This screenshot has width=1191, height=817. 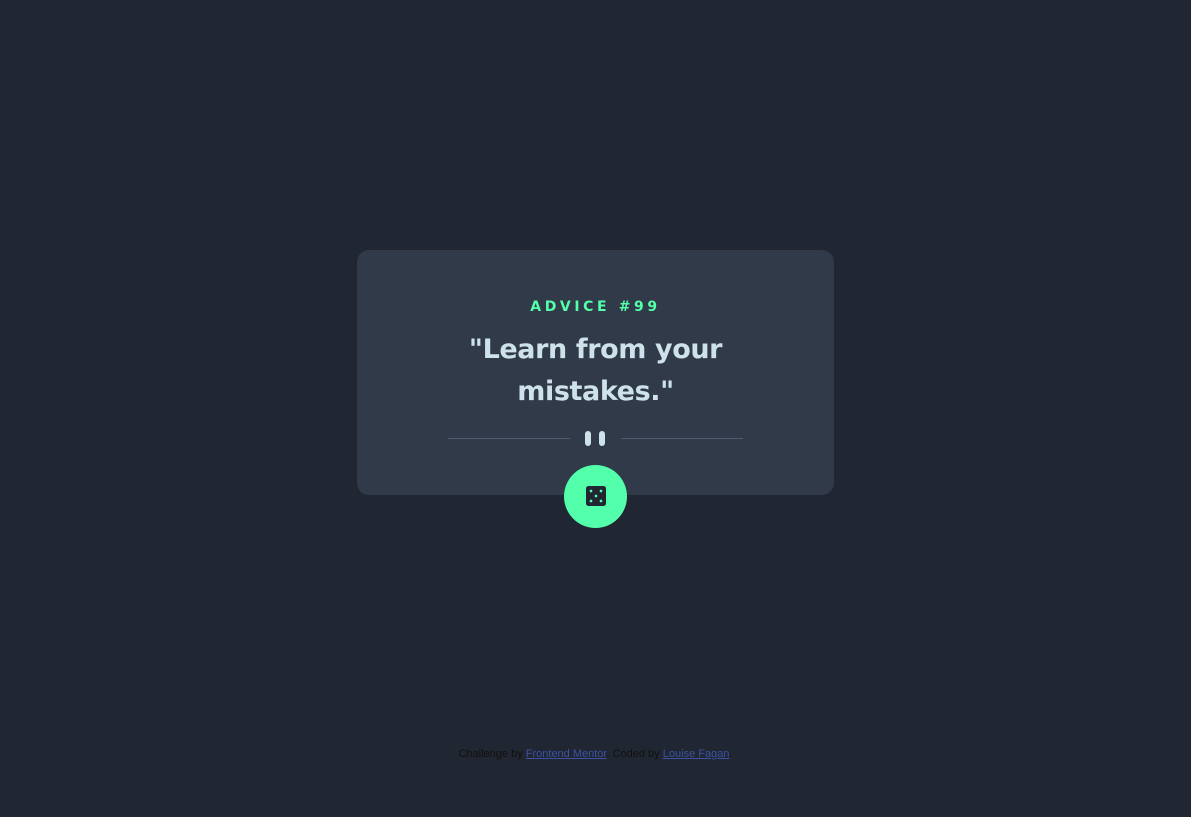 I want to click on advice-quote: "Learn from your mistakes.", so click(x=595, y=370).